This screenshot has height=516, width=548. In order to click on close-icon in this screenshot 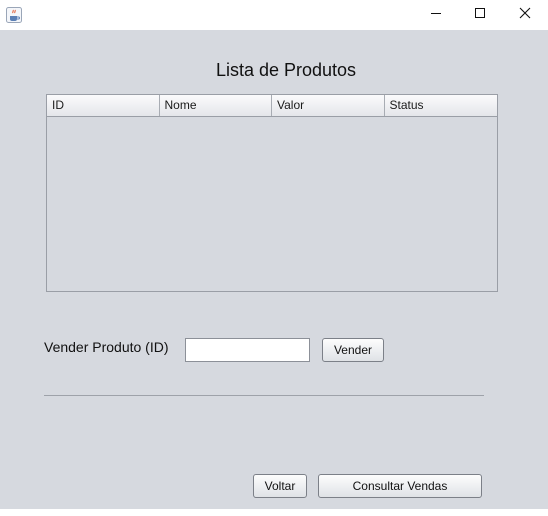, I will do `click(525, 15)`.